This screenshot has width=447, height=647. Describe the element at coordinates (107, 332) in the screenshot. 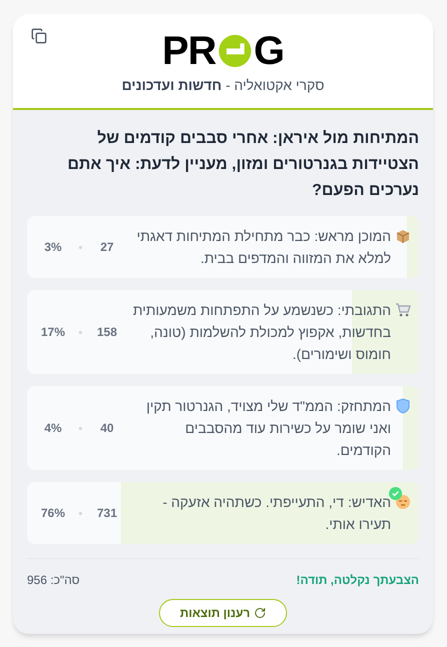

I see `vote-count: 158` at that location.